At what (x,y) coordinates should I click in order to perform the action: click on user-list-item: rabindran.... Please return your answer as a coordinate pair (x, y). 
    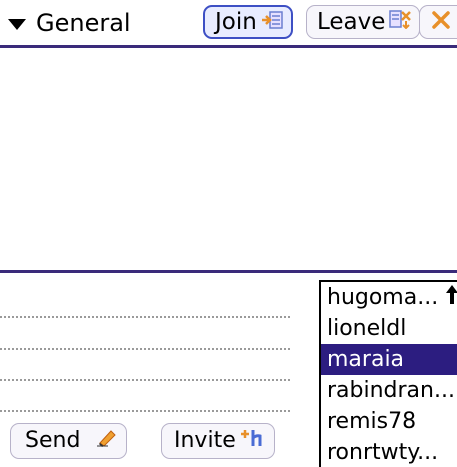
    Looking at the image, I should click on (389, 390).